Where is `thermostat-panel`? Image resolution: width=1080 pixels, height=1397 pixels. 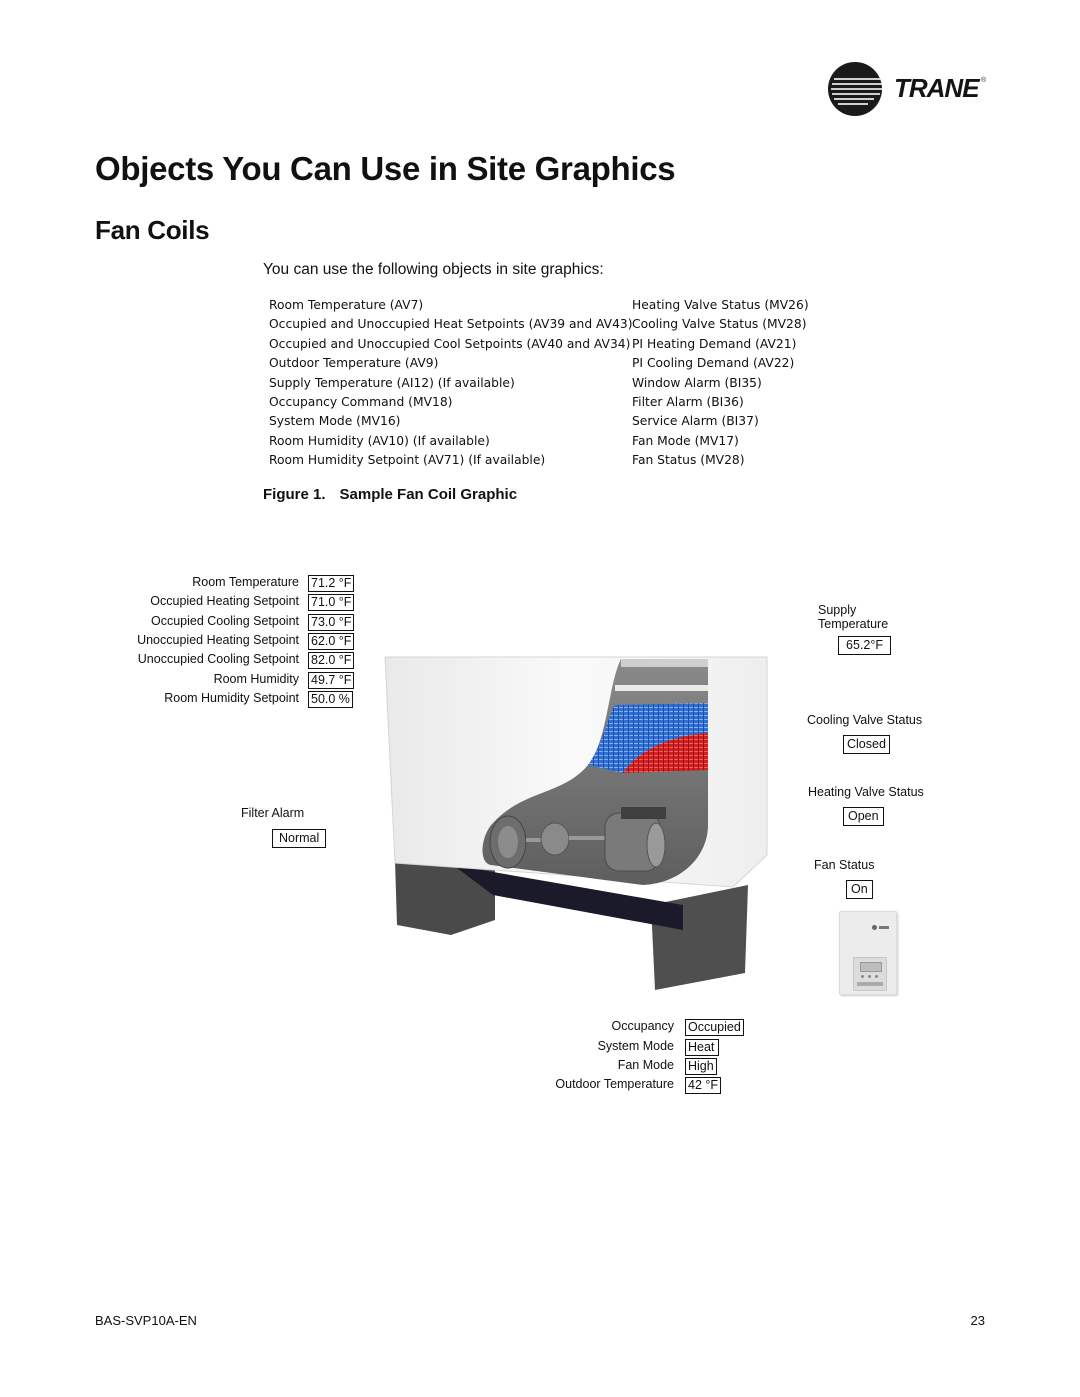 thermostat-panel is located at coordinates (870, 974).